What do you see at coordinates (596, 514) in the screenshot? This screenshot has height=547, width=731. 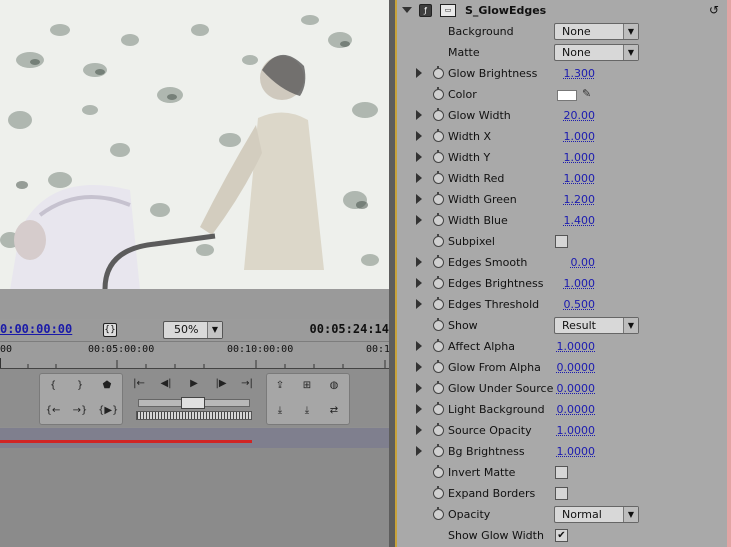 I see `param-dropdown: Normal ▼` at bounding box center [596, 514].